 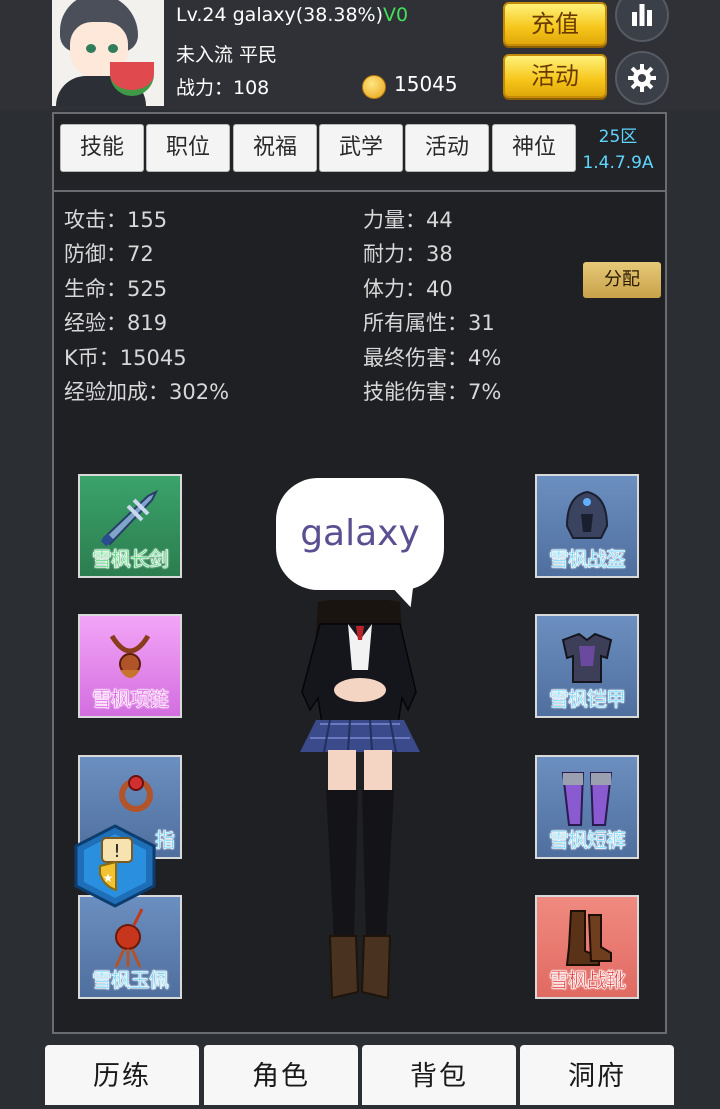 I want to click on equip-name: 雪枫铠甲, so click(x=588, y=699).